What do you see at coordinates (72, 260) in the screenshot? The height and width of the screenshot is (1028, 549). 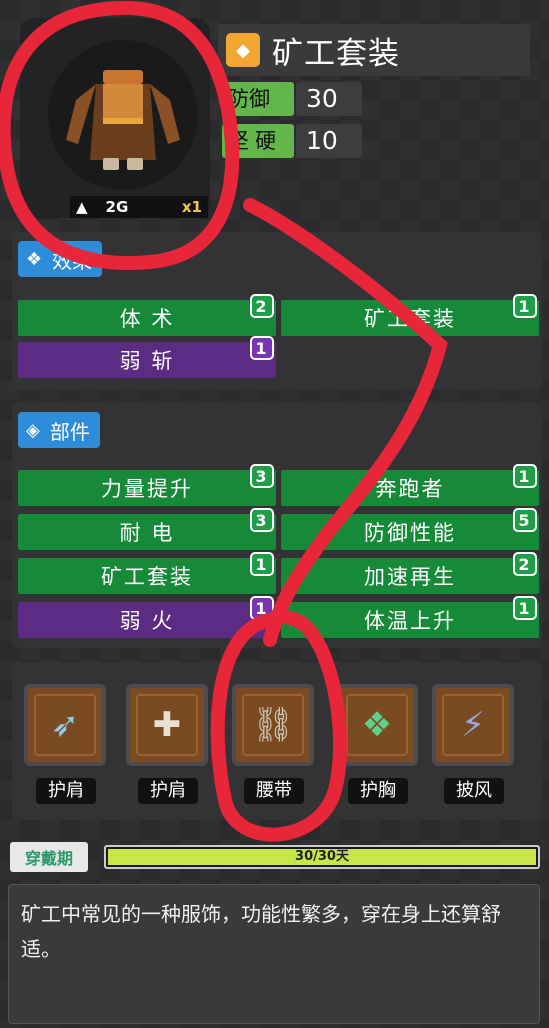 I see `effects-title: 效果` at bounding box center [72, 260].